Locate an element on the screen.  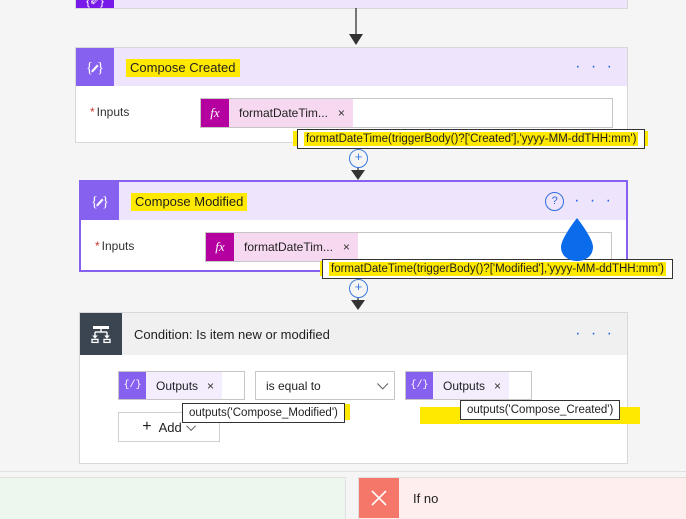
branch-if-yes is located at coordinates (173, 498).